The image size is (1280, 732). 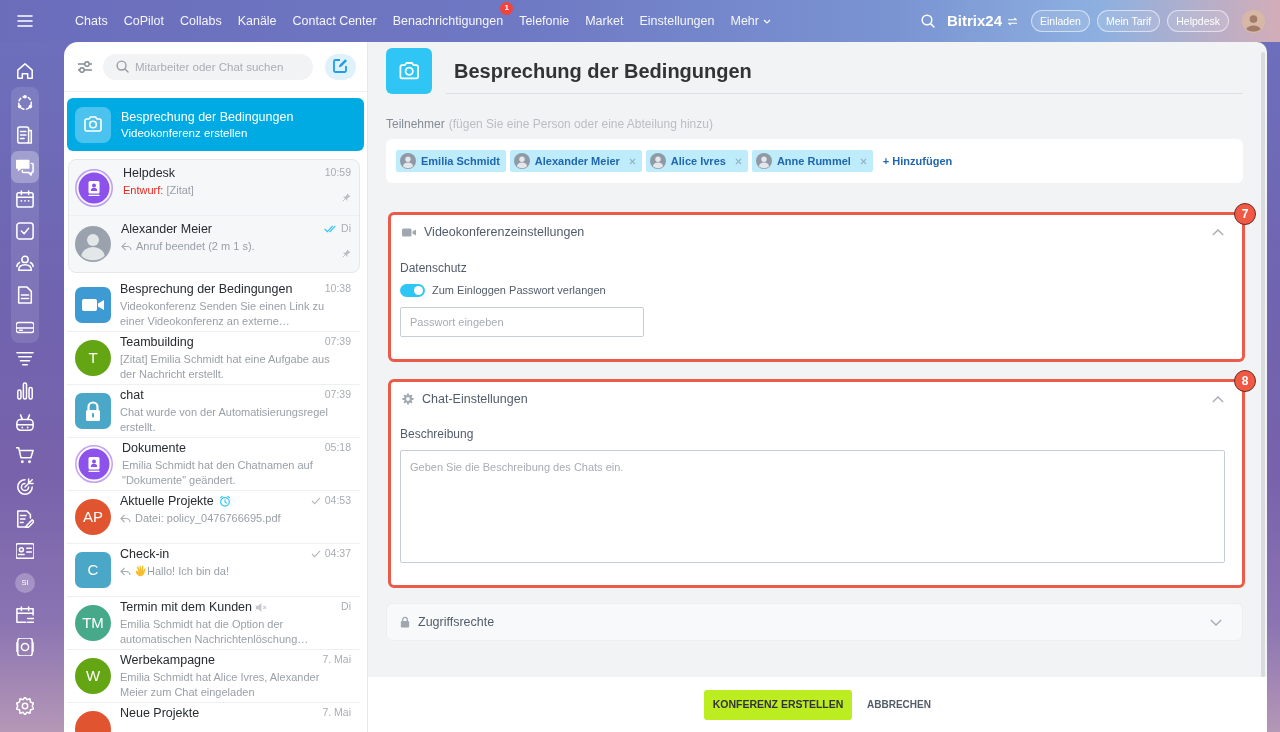 I want to click on nav-link: Market, so click(x=604, y=21).